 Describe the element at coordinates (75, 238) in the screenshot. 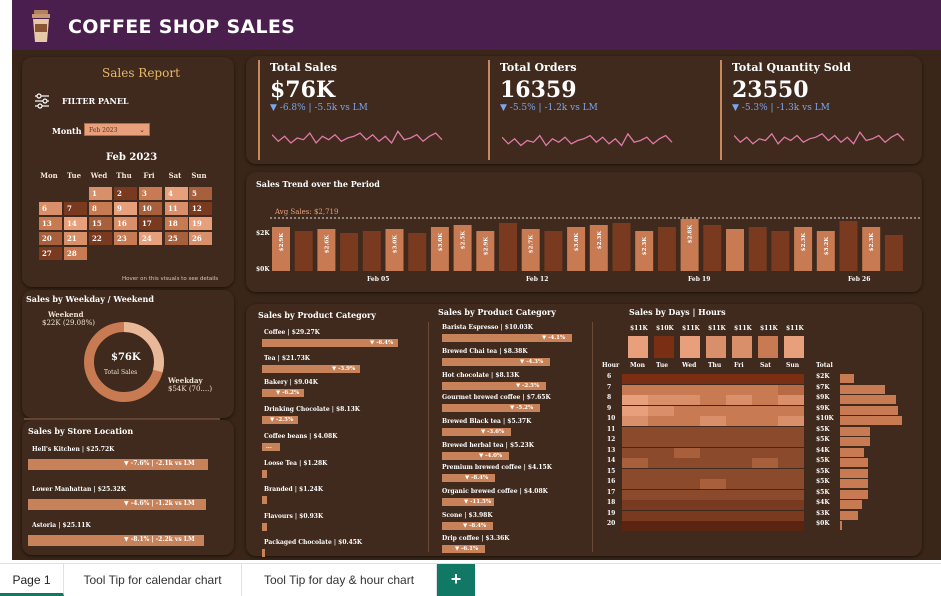

I see `calendar-day-cell: 21` at that location.